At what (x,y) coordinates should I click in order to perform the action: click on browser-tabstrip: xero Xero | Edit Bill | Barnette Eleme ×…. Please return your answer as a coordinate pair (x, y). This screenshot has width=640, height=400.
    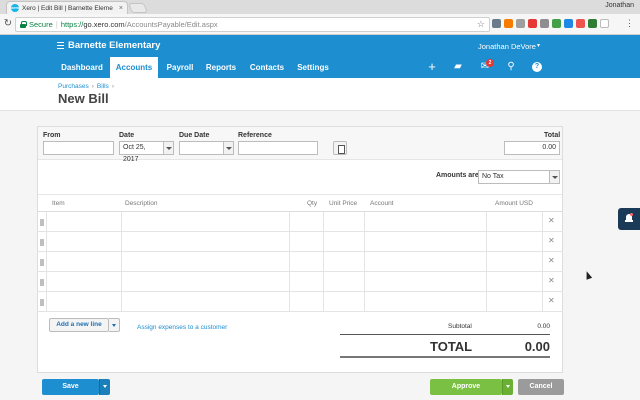
    Looking at the image, I should click on (320, 7).